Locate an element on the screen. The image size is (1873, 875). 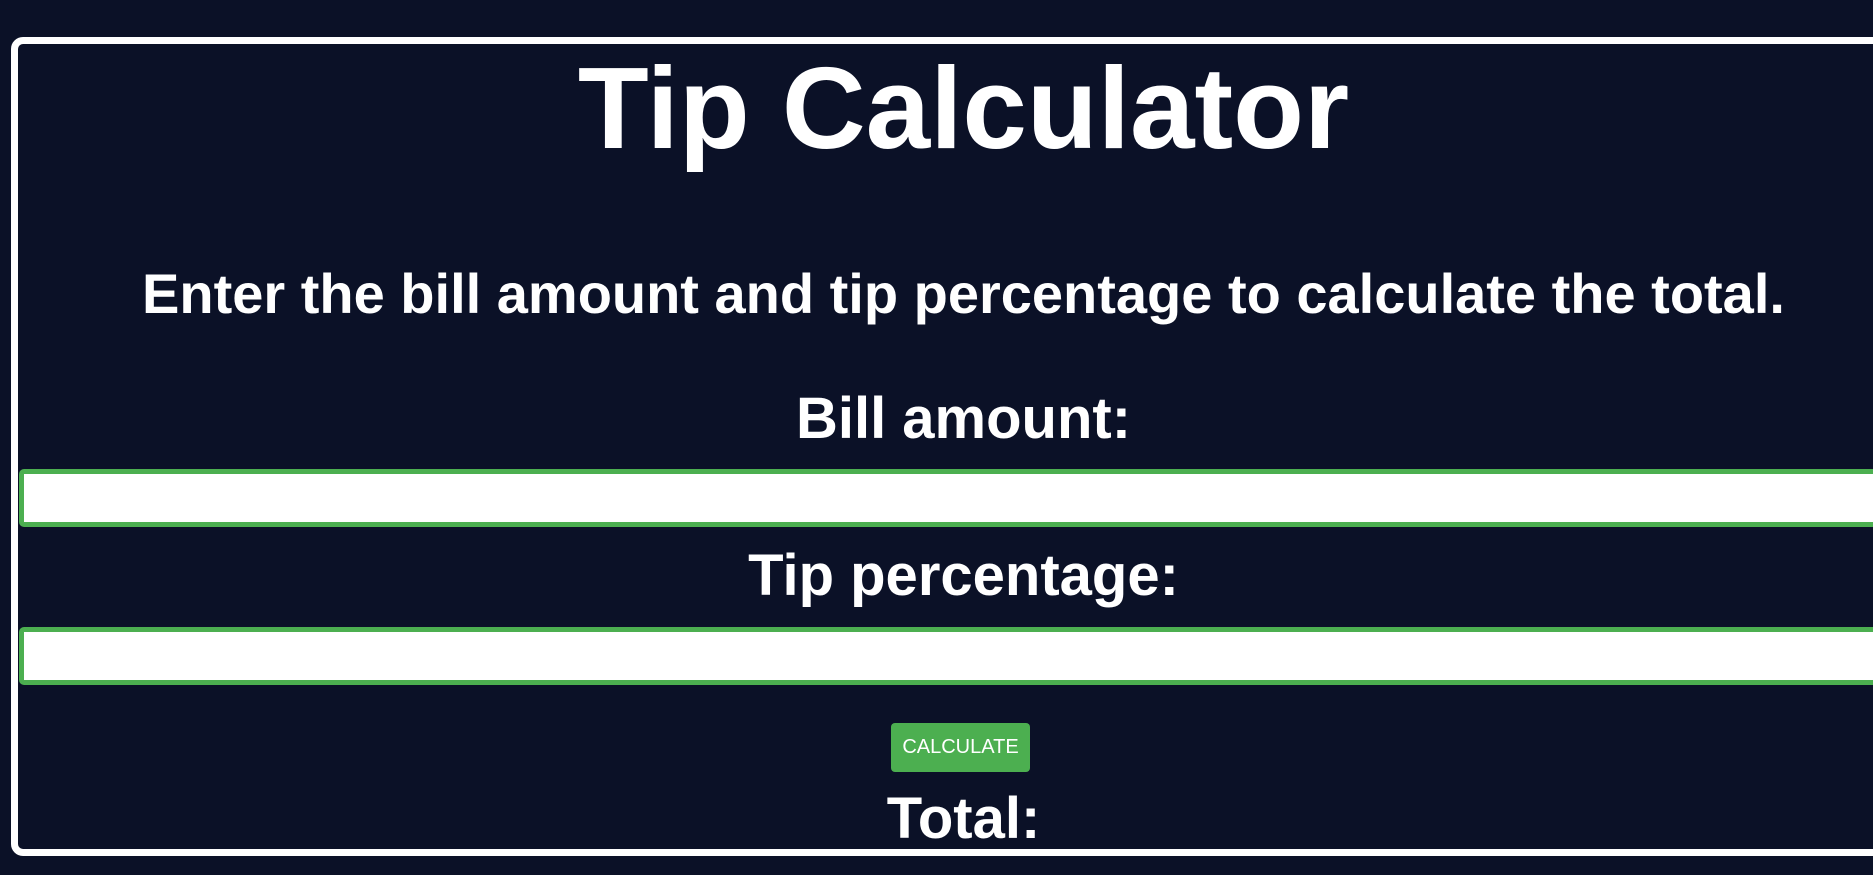
tip-percentage-label: Tip percentage: is located at coordinates (963, 575).